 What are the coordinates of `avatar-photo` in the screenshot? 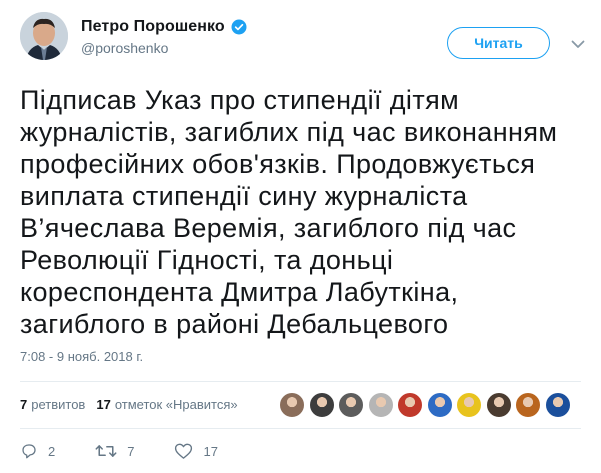 It's located at (44, 36).